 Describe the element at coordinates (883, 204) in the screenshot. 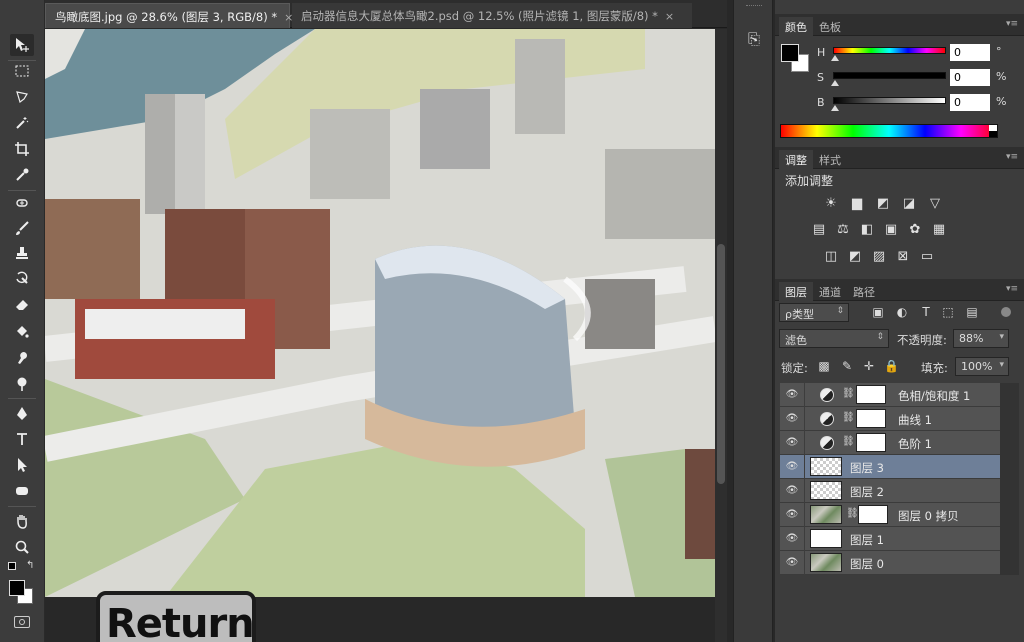

I see `curves-icon: ◩` at that location.